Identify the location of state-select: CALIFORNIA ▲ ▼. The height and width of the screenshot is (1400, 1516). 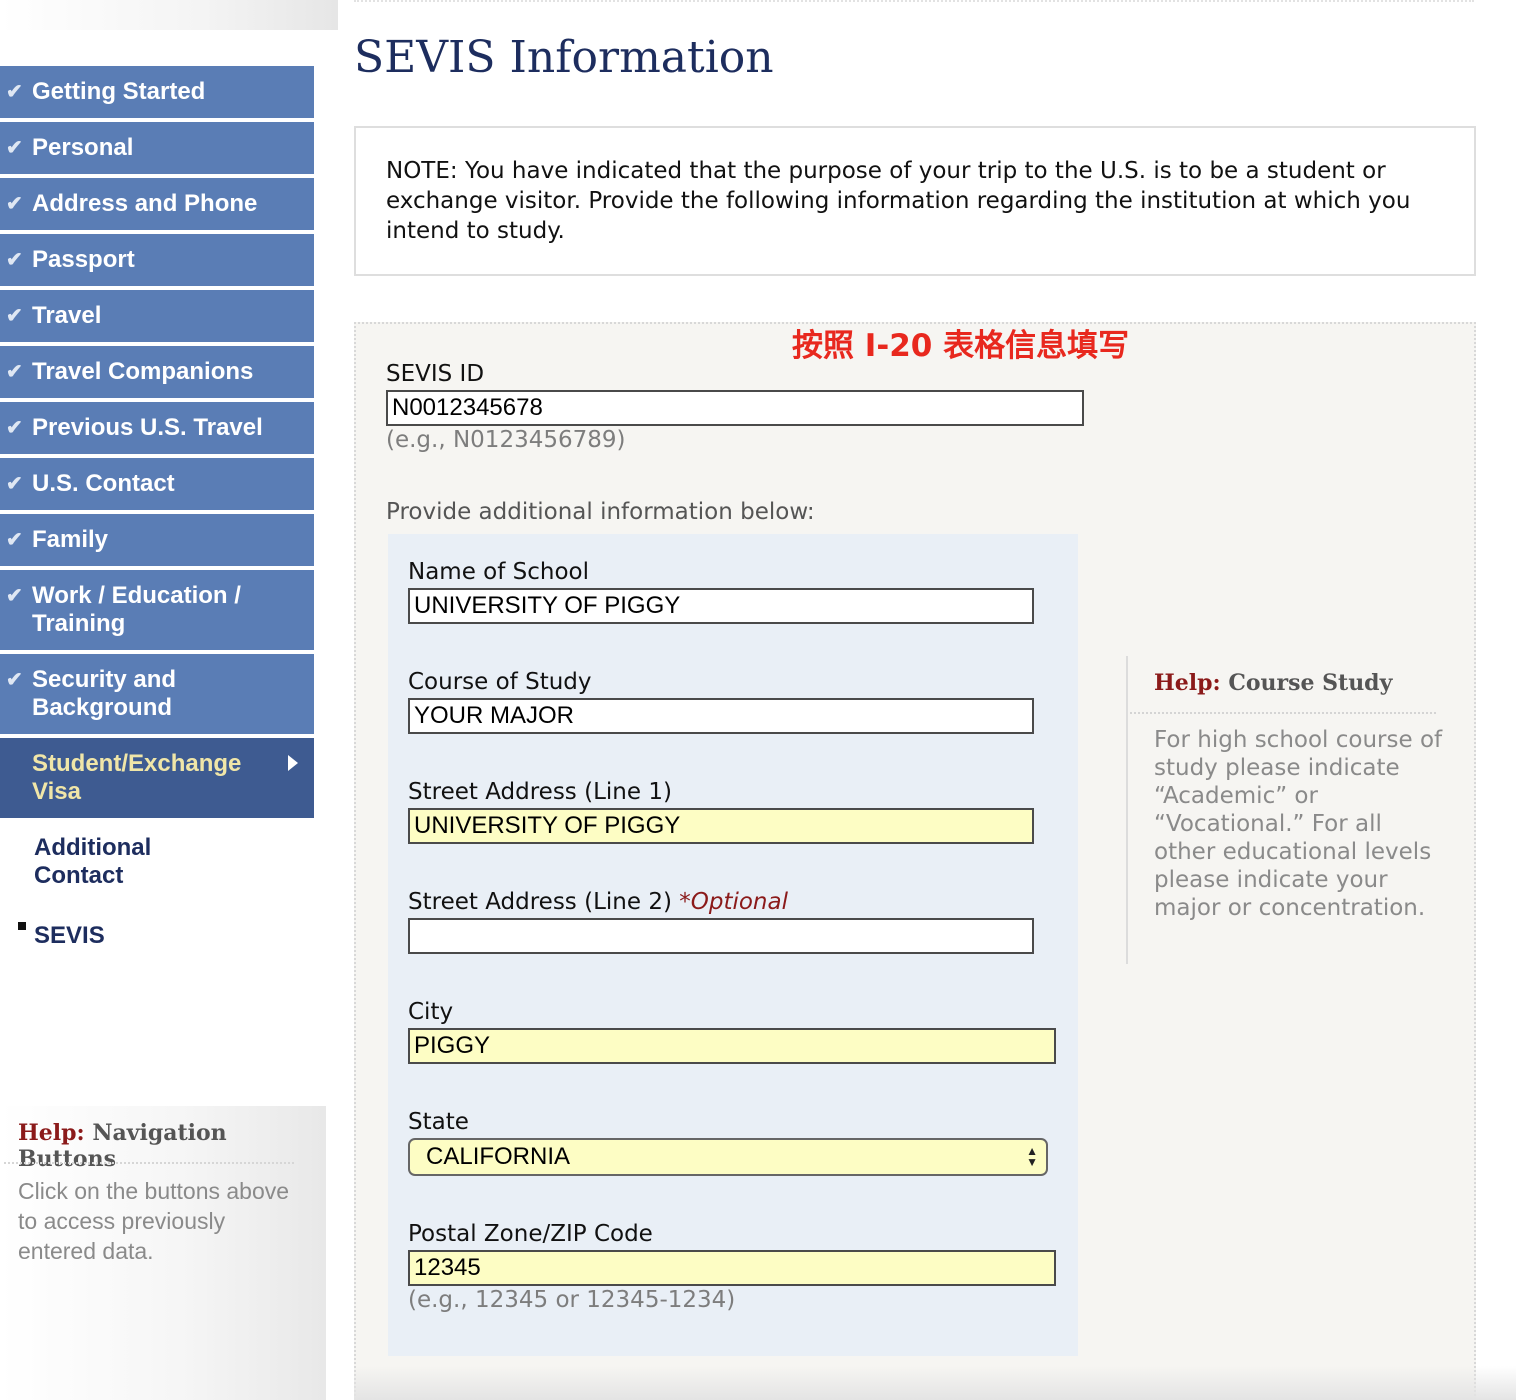
(728, 1157).